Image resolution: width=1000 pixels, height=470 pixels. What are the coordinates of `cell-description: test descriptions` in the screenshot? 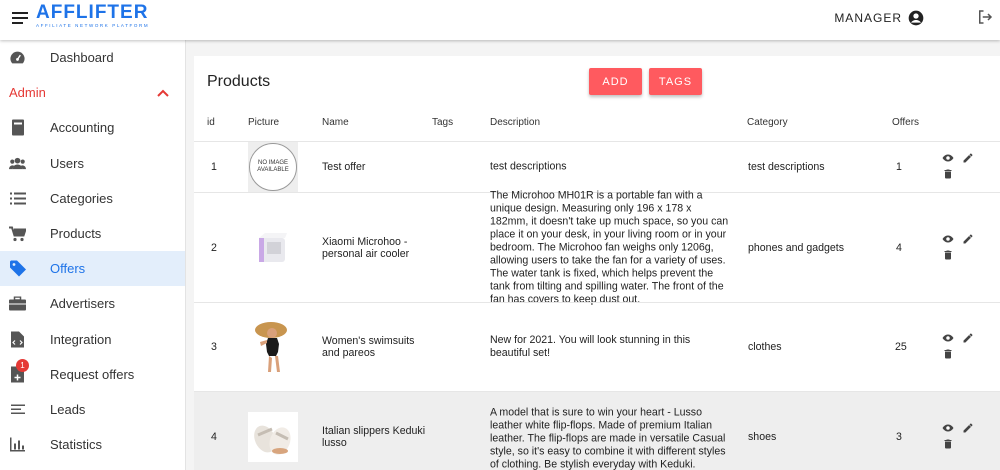 It's located at (528, 166).